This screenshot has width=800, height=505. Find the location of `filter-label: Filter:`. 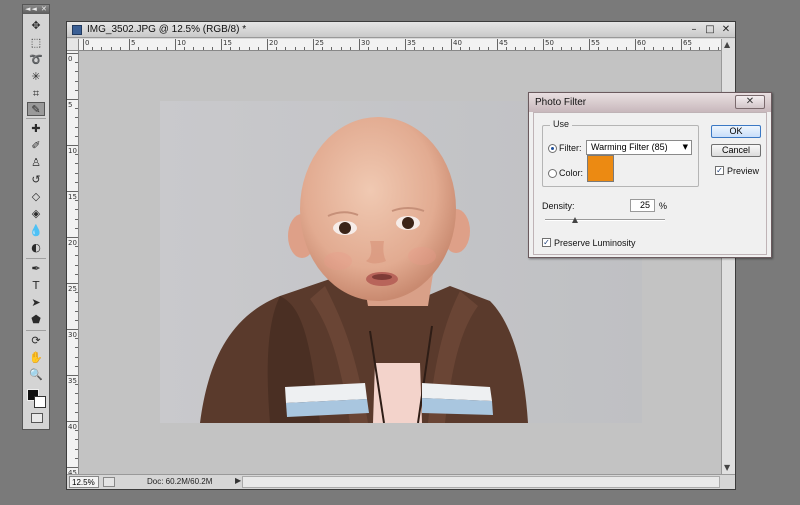

filter-label: Filter: is located at coordinates (570, 148).